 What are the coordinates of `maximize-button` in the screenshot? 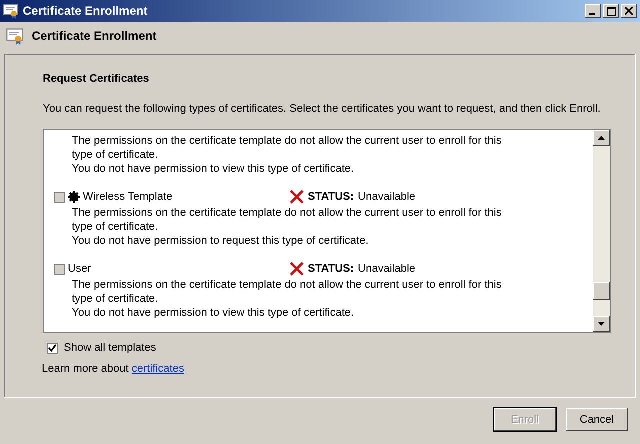 It's located at (611, 11).